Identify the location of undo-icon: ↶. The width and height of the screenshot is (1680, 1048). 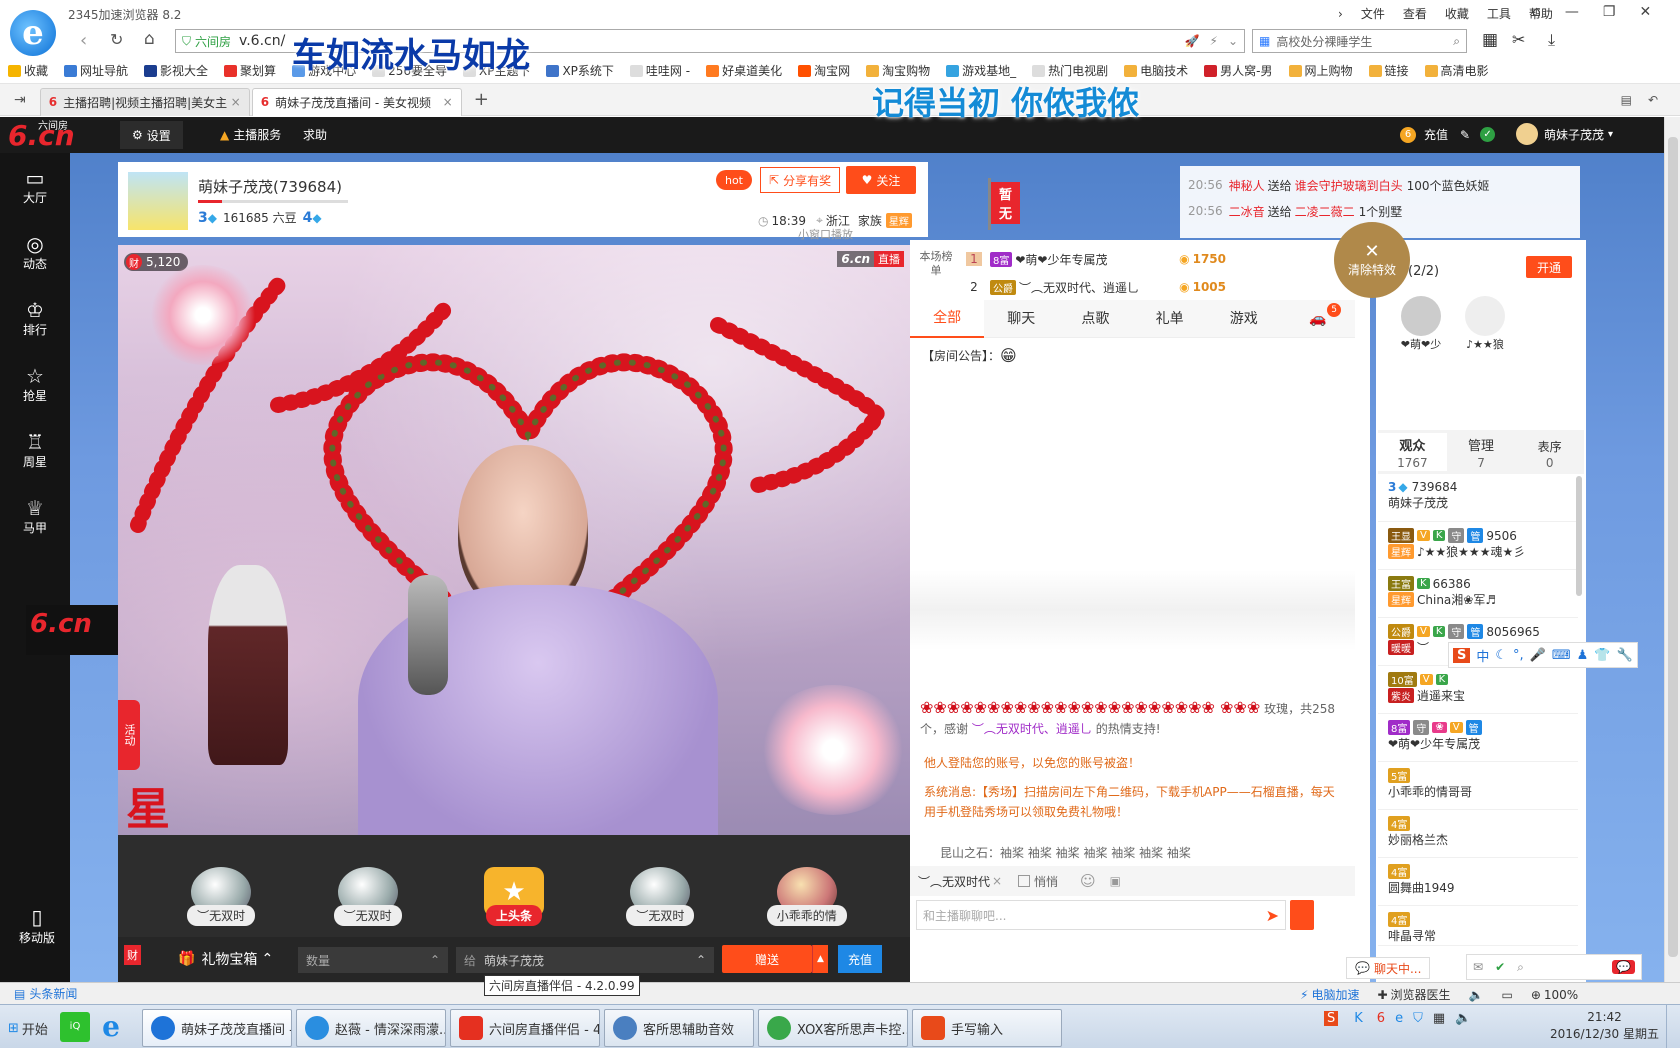
(1653, 100).